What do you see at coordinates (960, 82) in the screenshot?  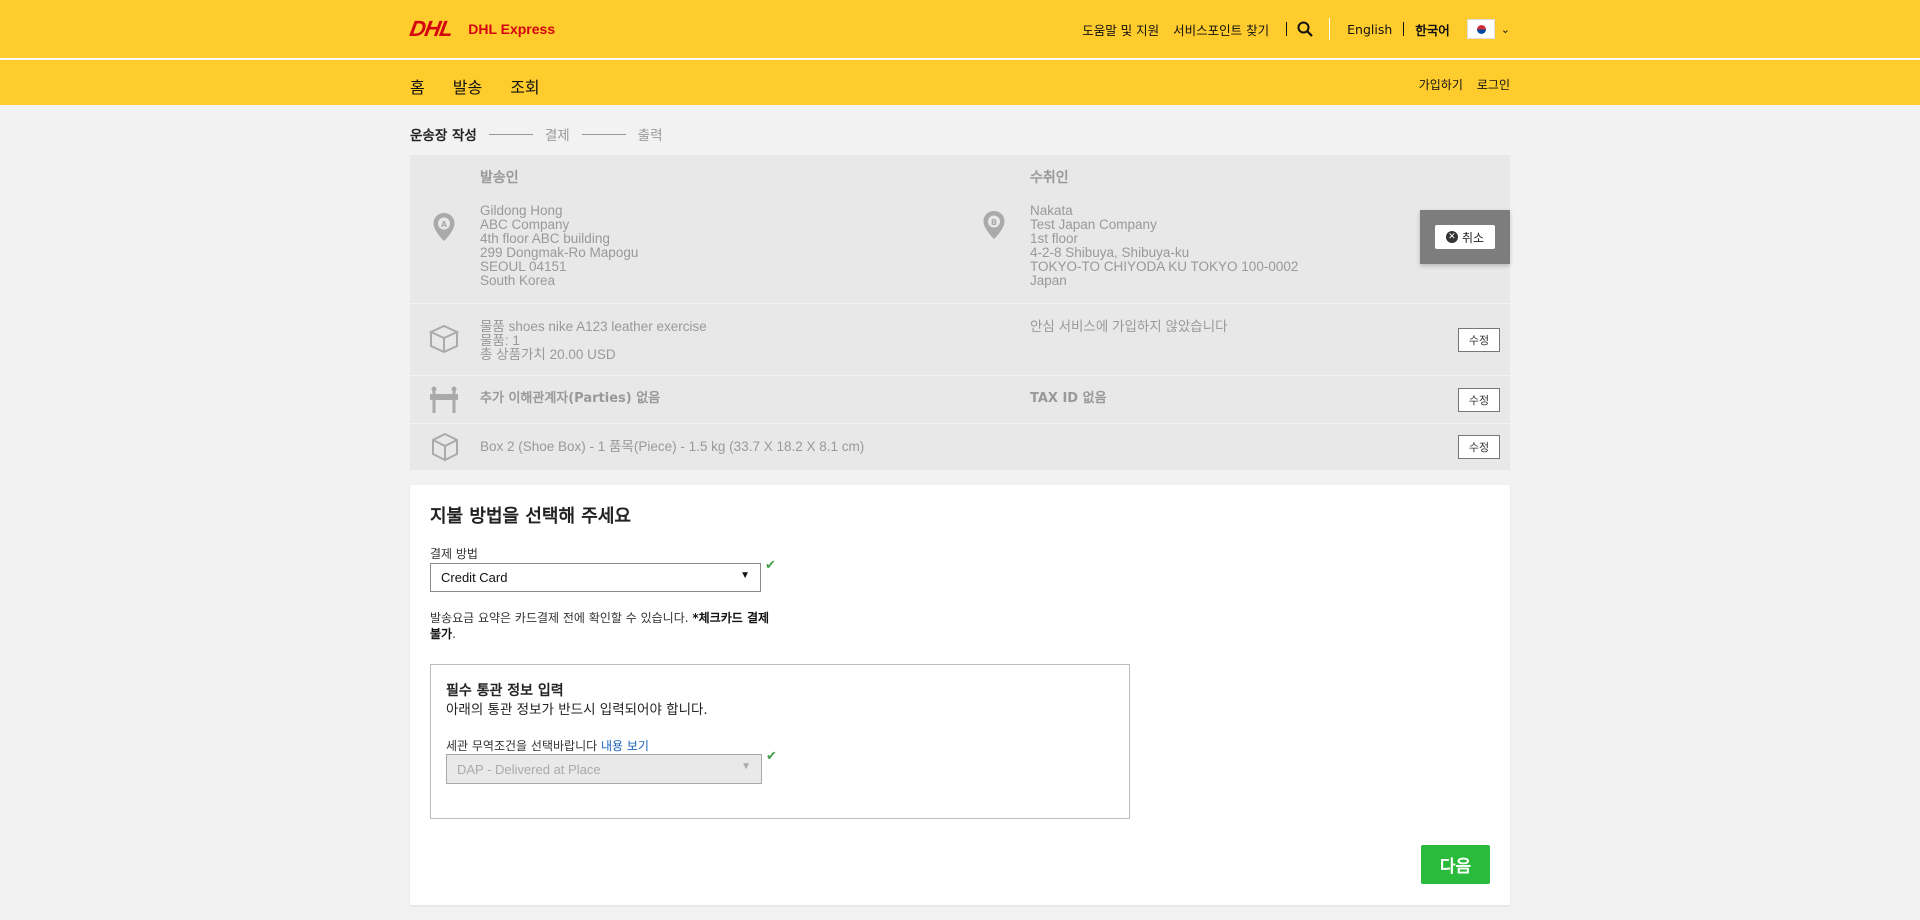 I see `nav-bar` at bounding box center [960, 82].